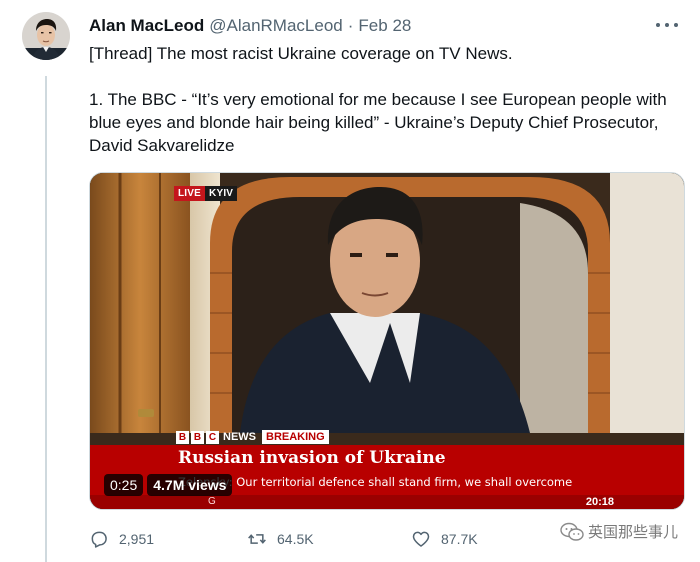 The width and height of the screenshot is (700, 562). I want to click on news-headline: Russian invasion of Ukraine, so click(312, 458).